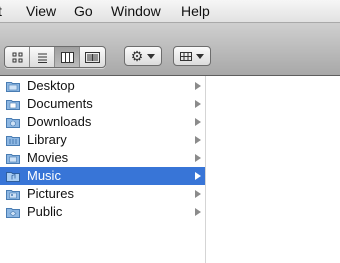  What do you see at coordinates (13, 159) in the screenshot?
I see `movies-folder-icon` at bounding box center [13, 159].